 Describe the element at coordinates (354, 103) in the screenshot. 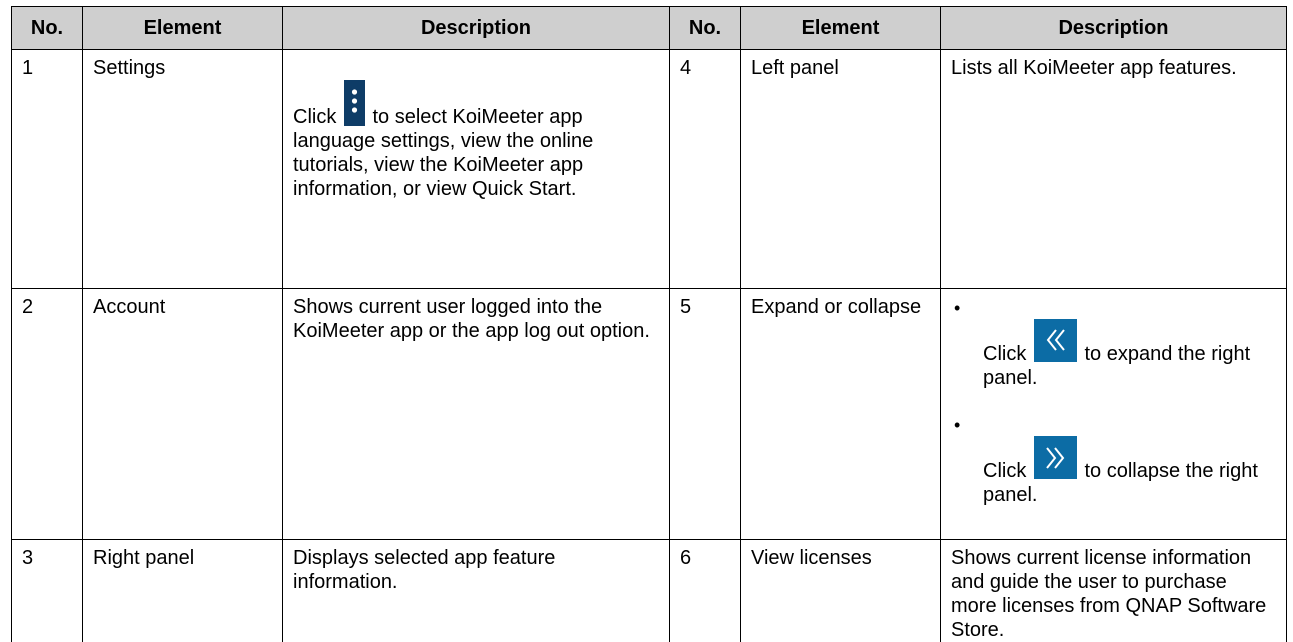

I see `more-vertical-icon` at that location.